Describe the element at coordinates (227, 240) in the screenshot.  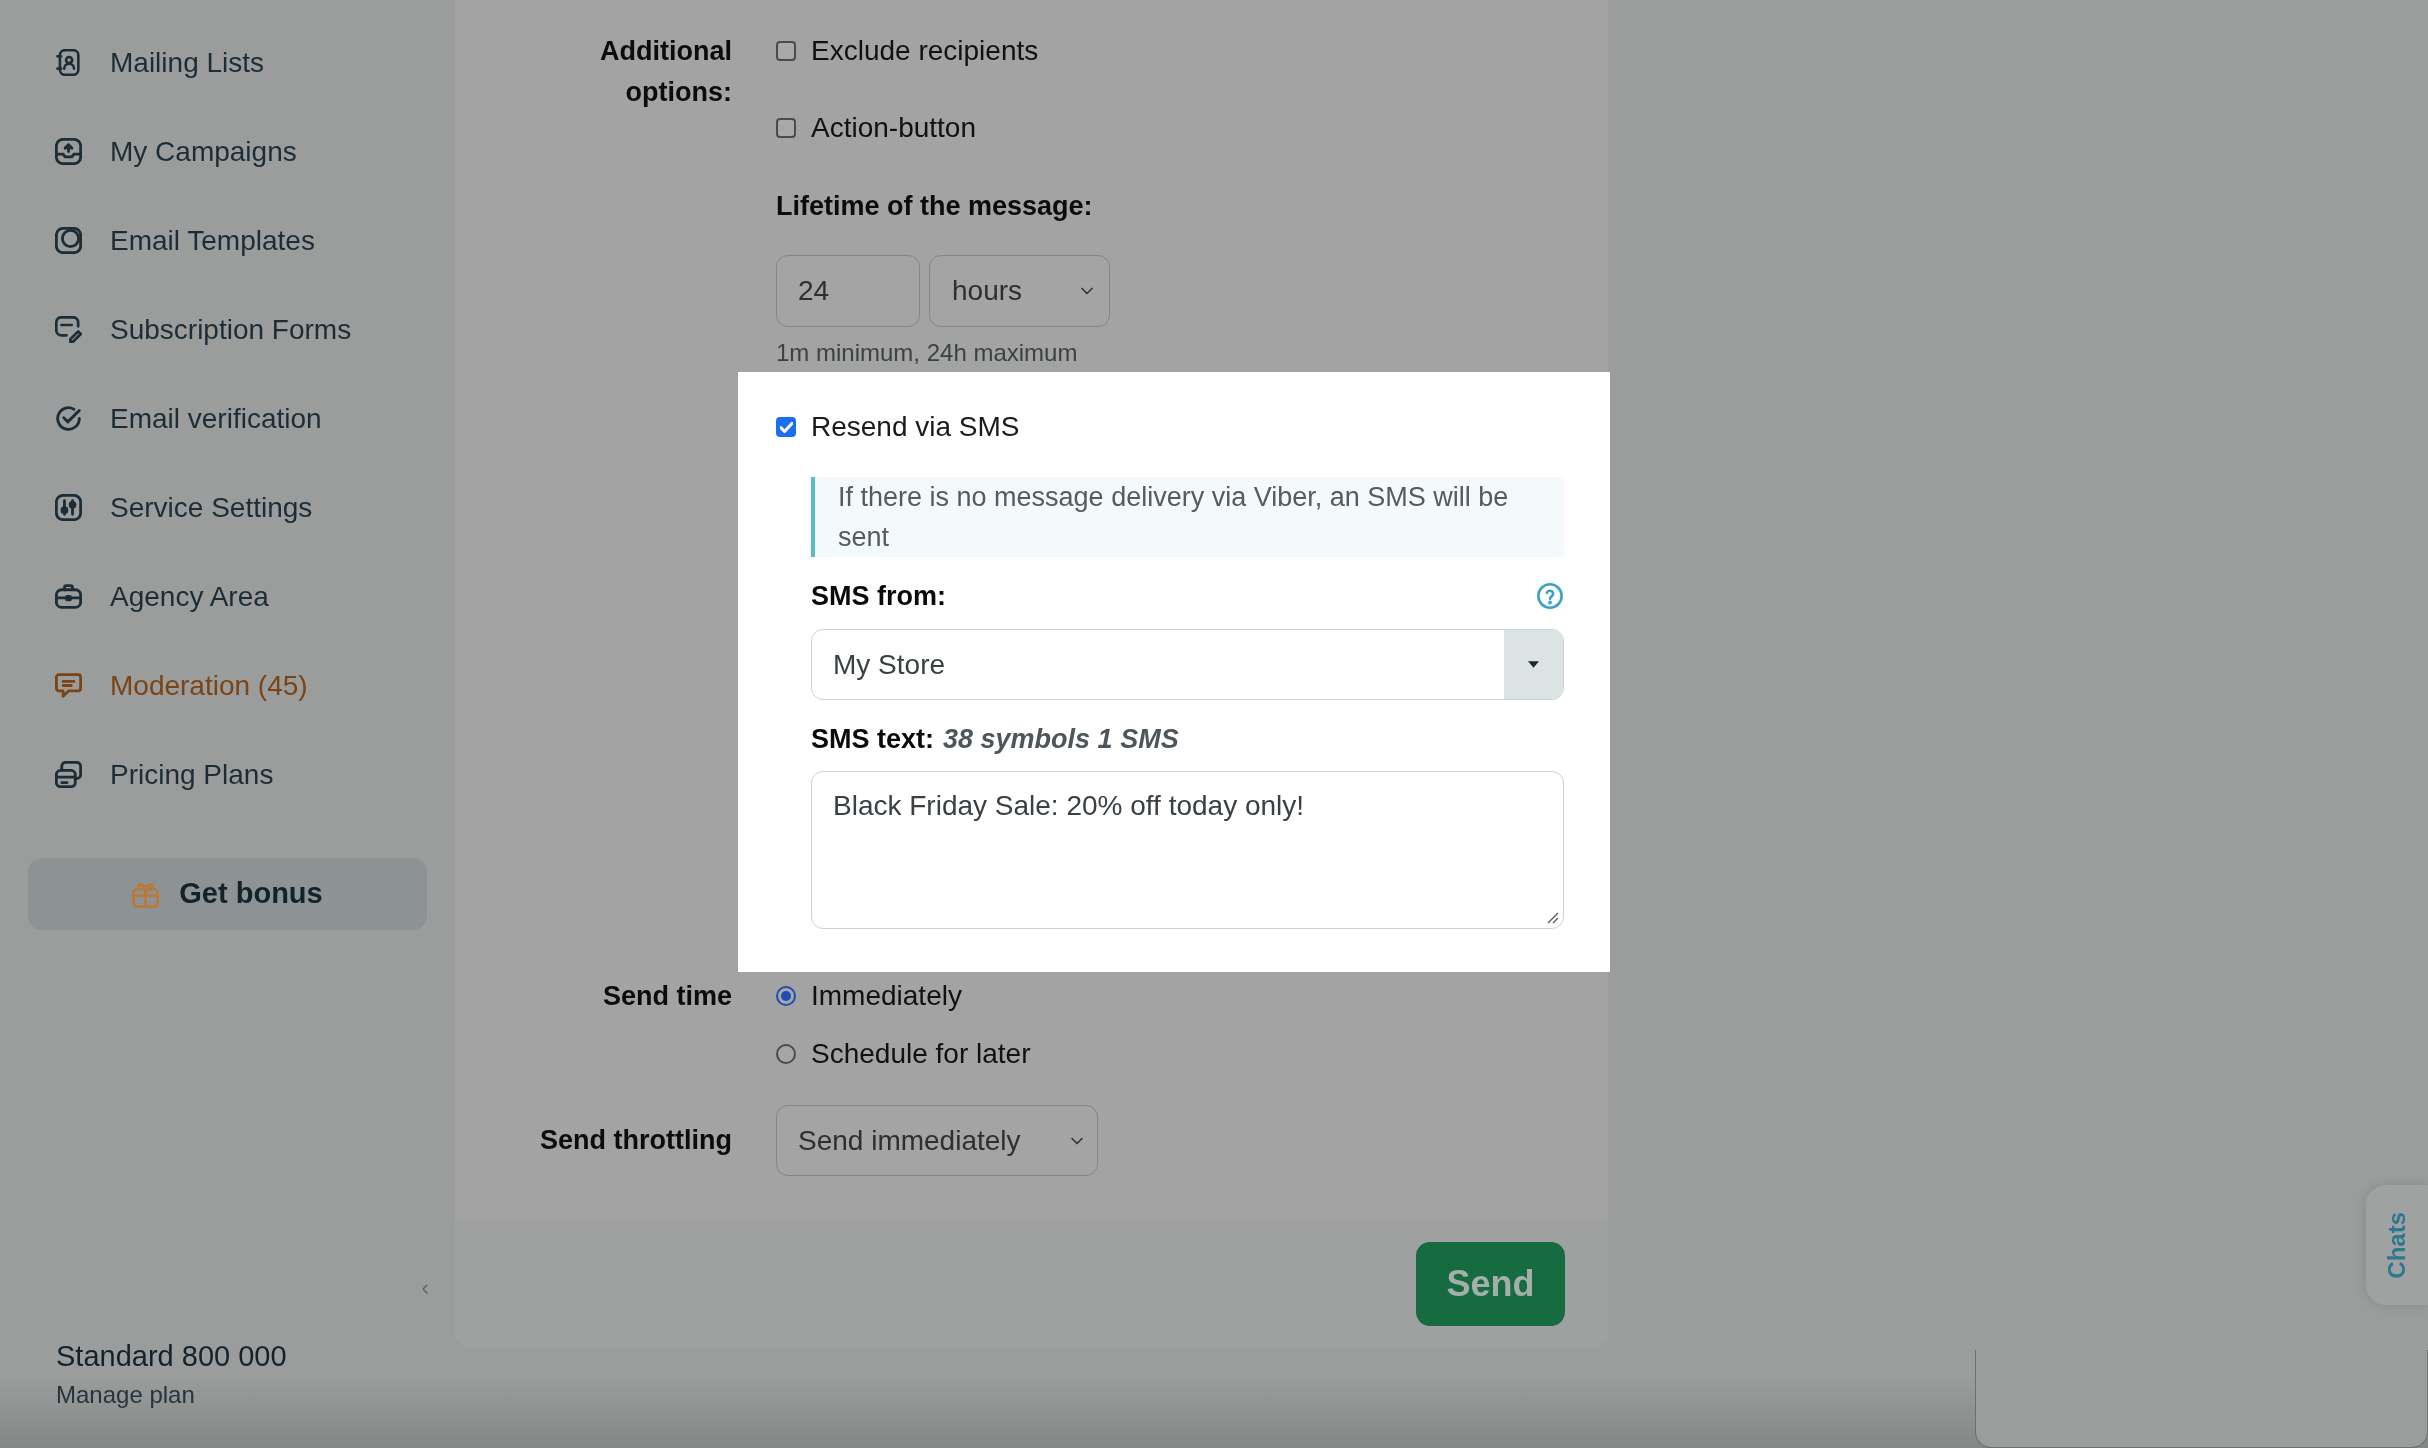
I see `sidebar-item: Email Templates` at that location.